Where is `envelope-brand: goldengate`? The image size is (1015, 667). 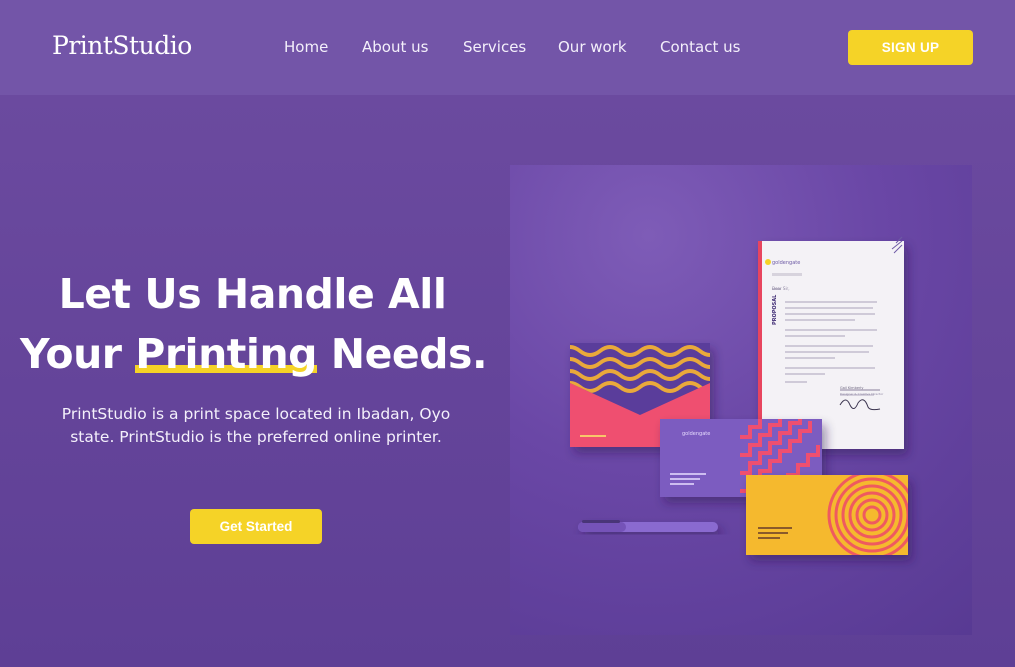 envelope-brand: goldengate is located at coordinates (696, 434).